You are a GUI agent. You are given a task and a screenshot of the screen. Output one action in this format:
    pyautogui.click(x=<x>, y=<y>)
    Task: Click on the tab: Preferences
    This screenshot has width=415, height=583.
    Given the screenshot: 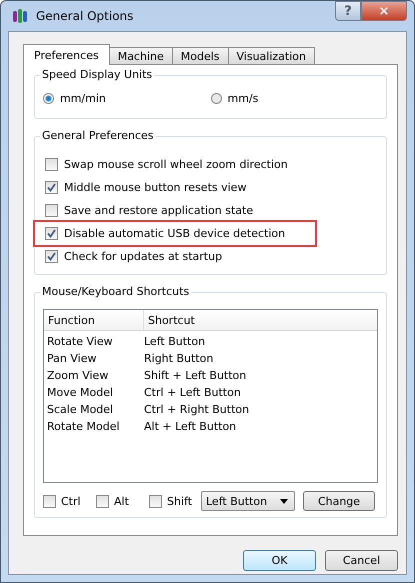 What is the action you would take?
    pyautogui.click(x=66, y=54)
    